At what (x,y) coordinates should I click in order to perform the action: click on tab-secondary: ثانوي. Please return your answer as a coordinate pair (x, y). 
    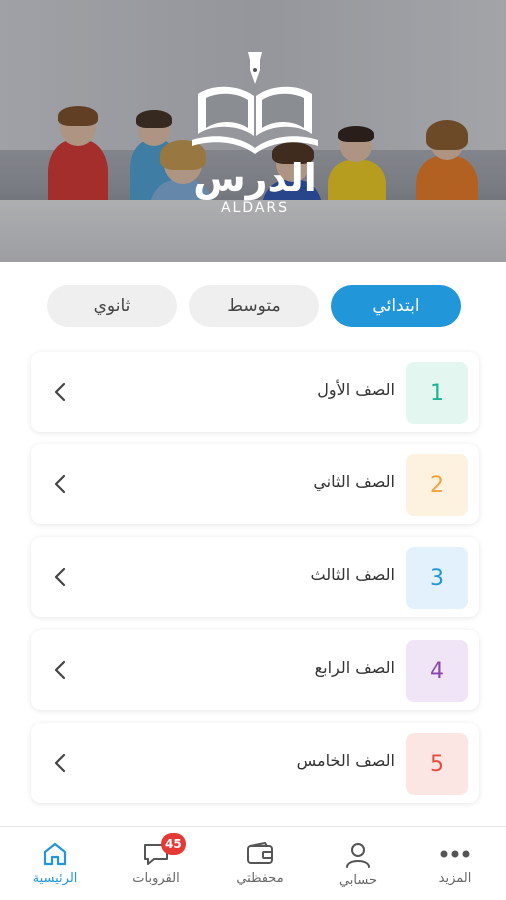
    Looking at the image, I should click on (112, 306).